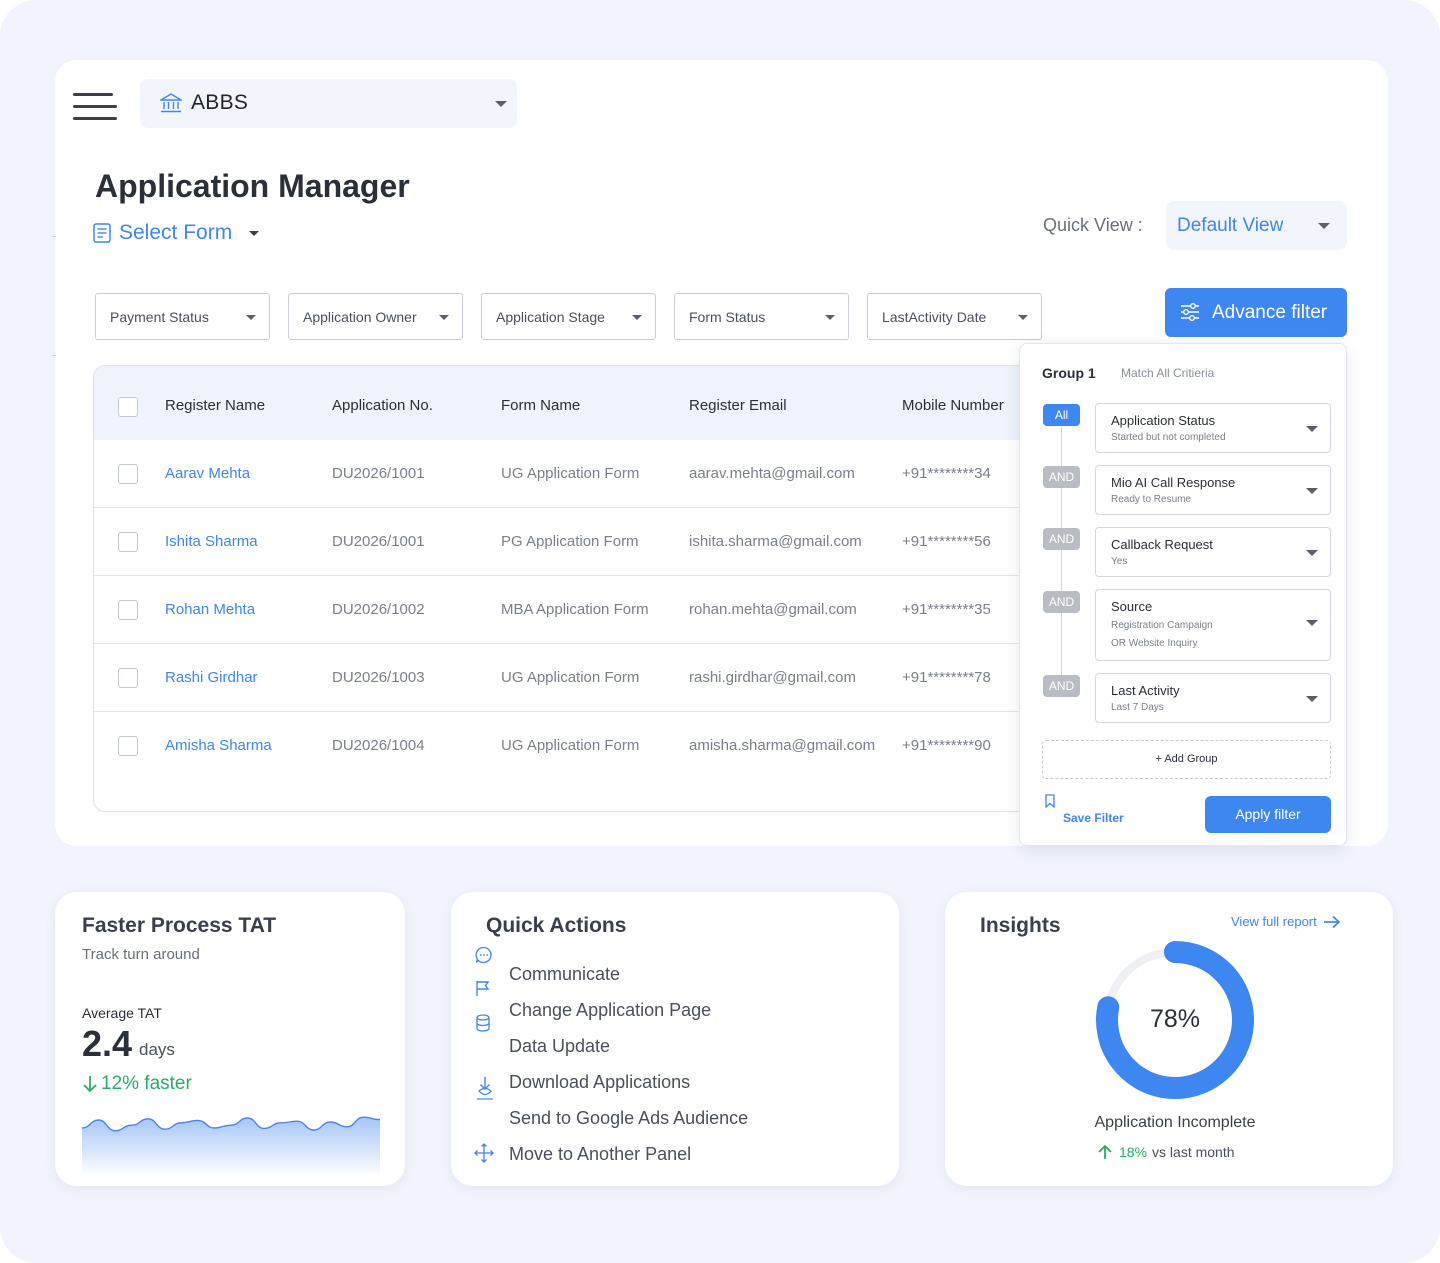  Describe the element at coordinates (159, 317) in the screenshot. I see `filter-label: Payment Status` at that location.